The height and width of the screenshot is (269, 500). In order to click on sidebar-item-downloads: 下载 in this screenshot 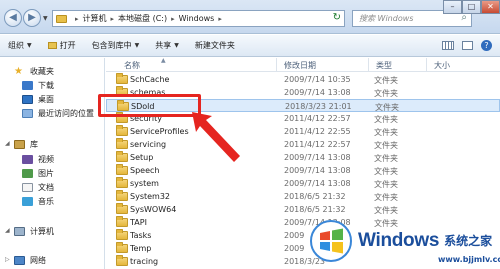, I will do `click(38, 85)`.